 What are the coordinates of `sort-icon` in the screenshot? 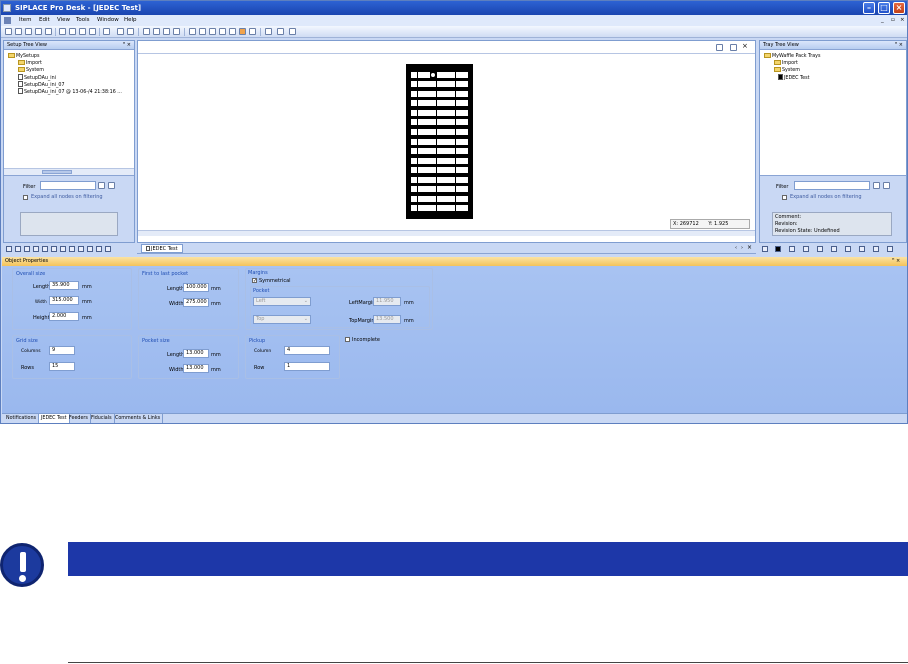 It's located at (48, 31).